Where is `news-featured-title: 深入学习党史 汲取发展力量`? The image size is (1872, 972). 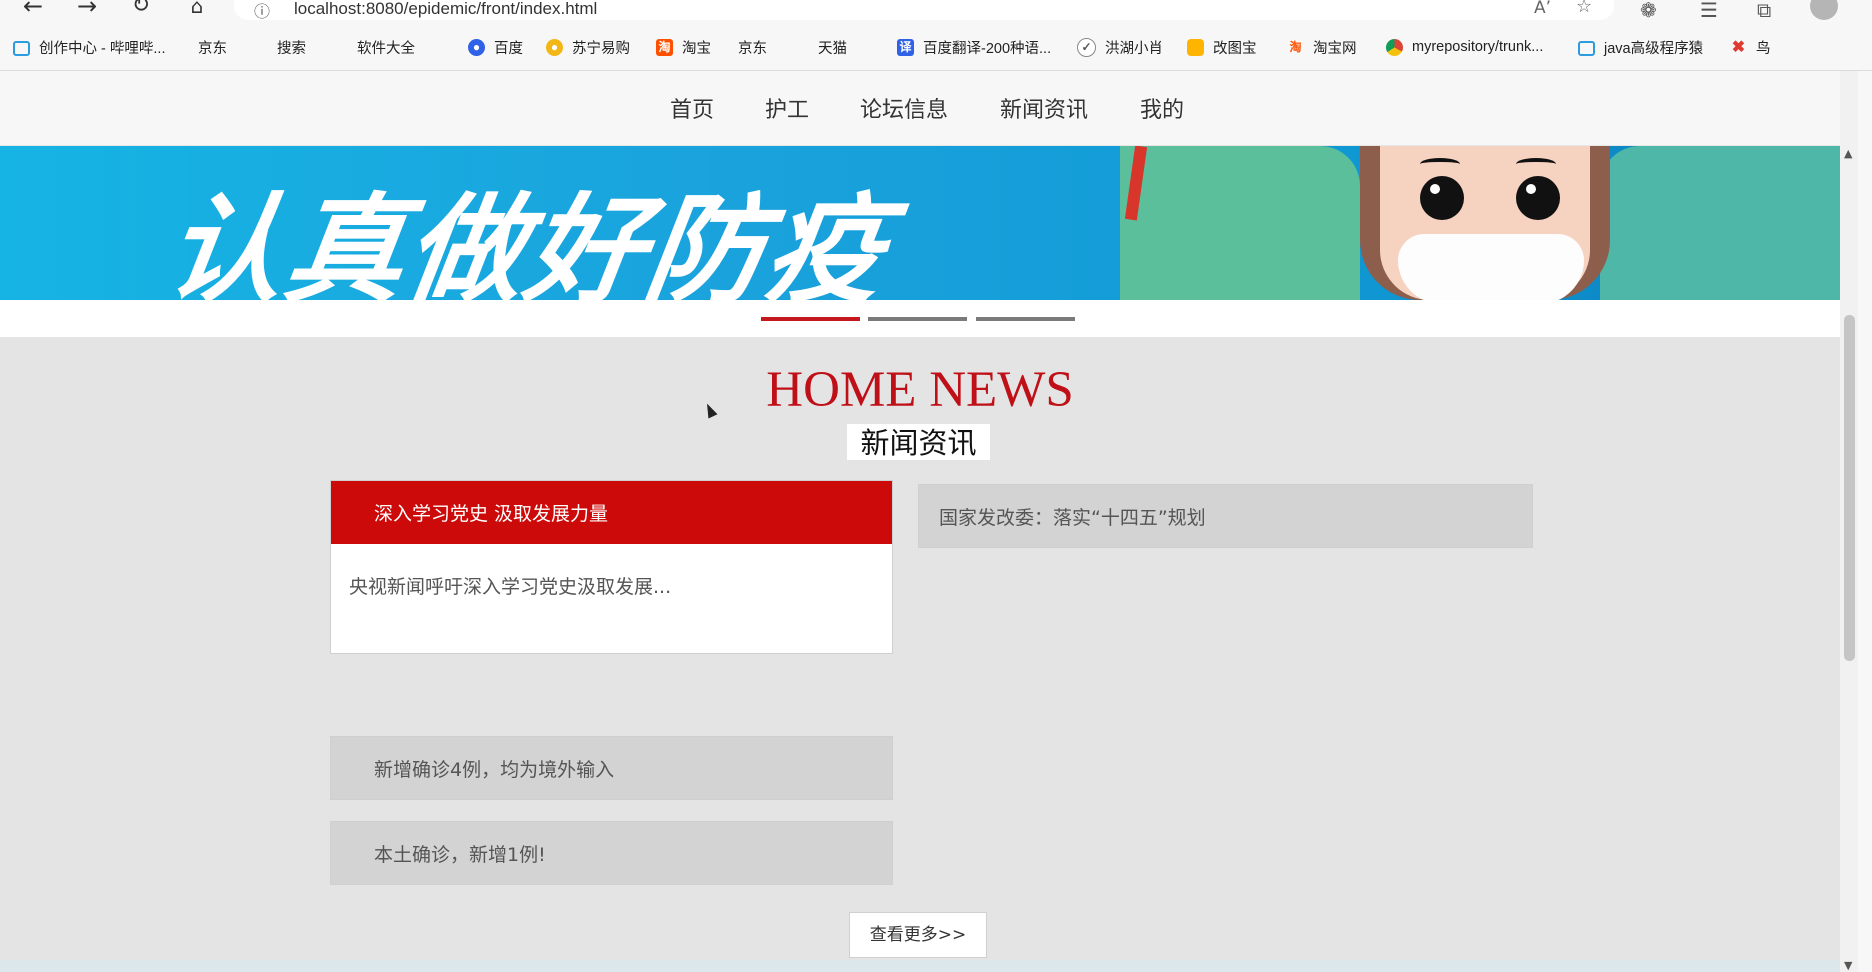 news-featured-title: 深入学习党史 汲取发展力量 is located at coordinates (491, 512).